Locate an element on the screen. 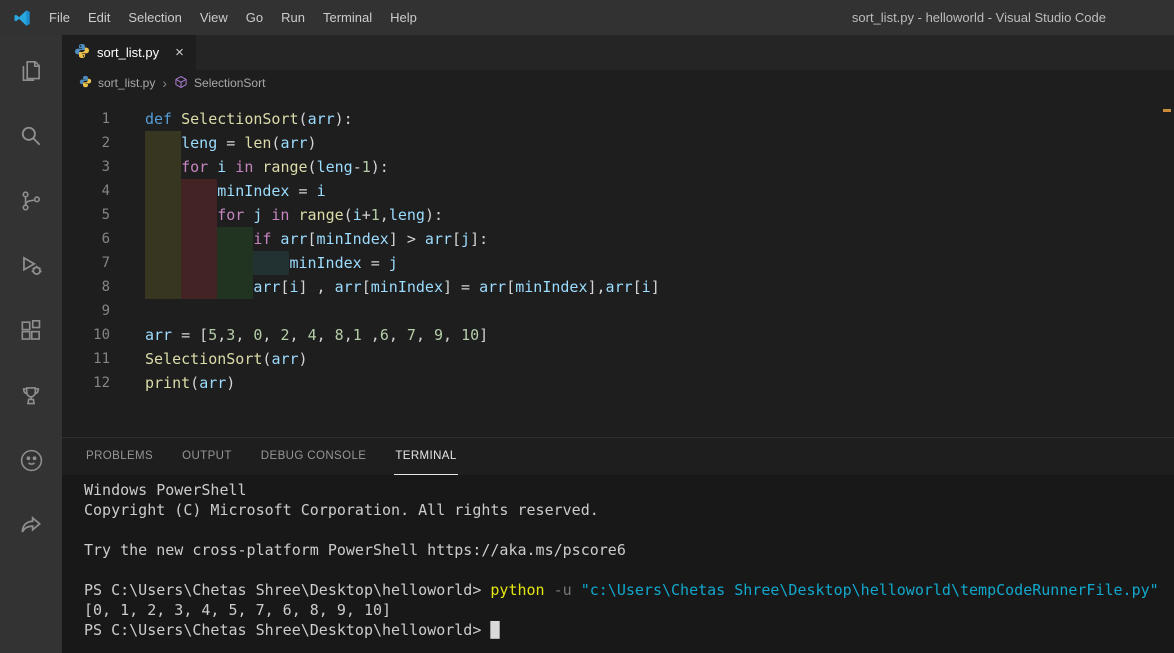 The width and height of the screenshot is (1174, 653). activity-bar is located at coordinates (31, 344).